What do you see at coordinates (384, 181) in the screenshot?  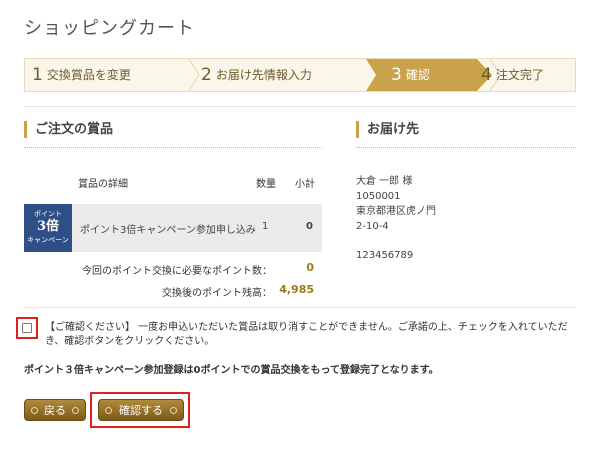 I see `recipient-name: 大倉 一郎 様` at bounding box center [384, 181].